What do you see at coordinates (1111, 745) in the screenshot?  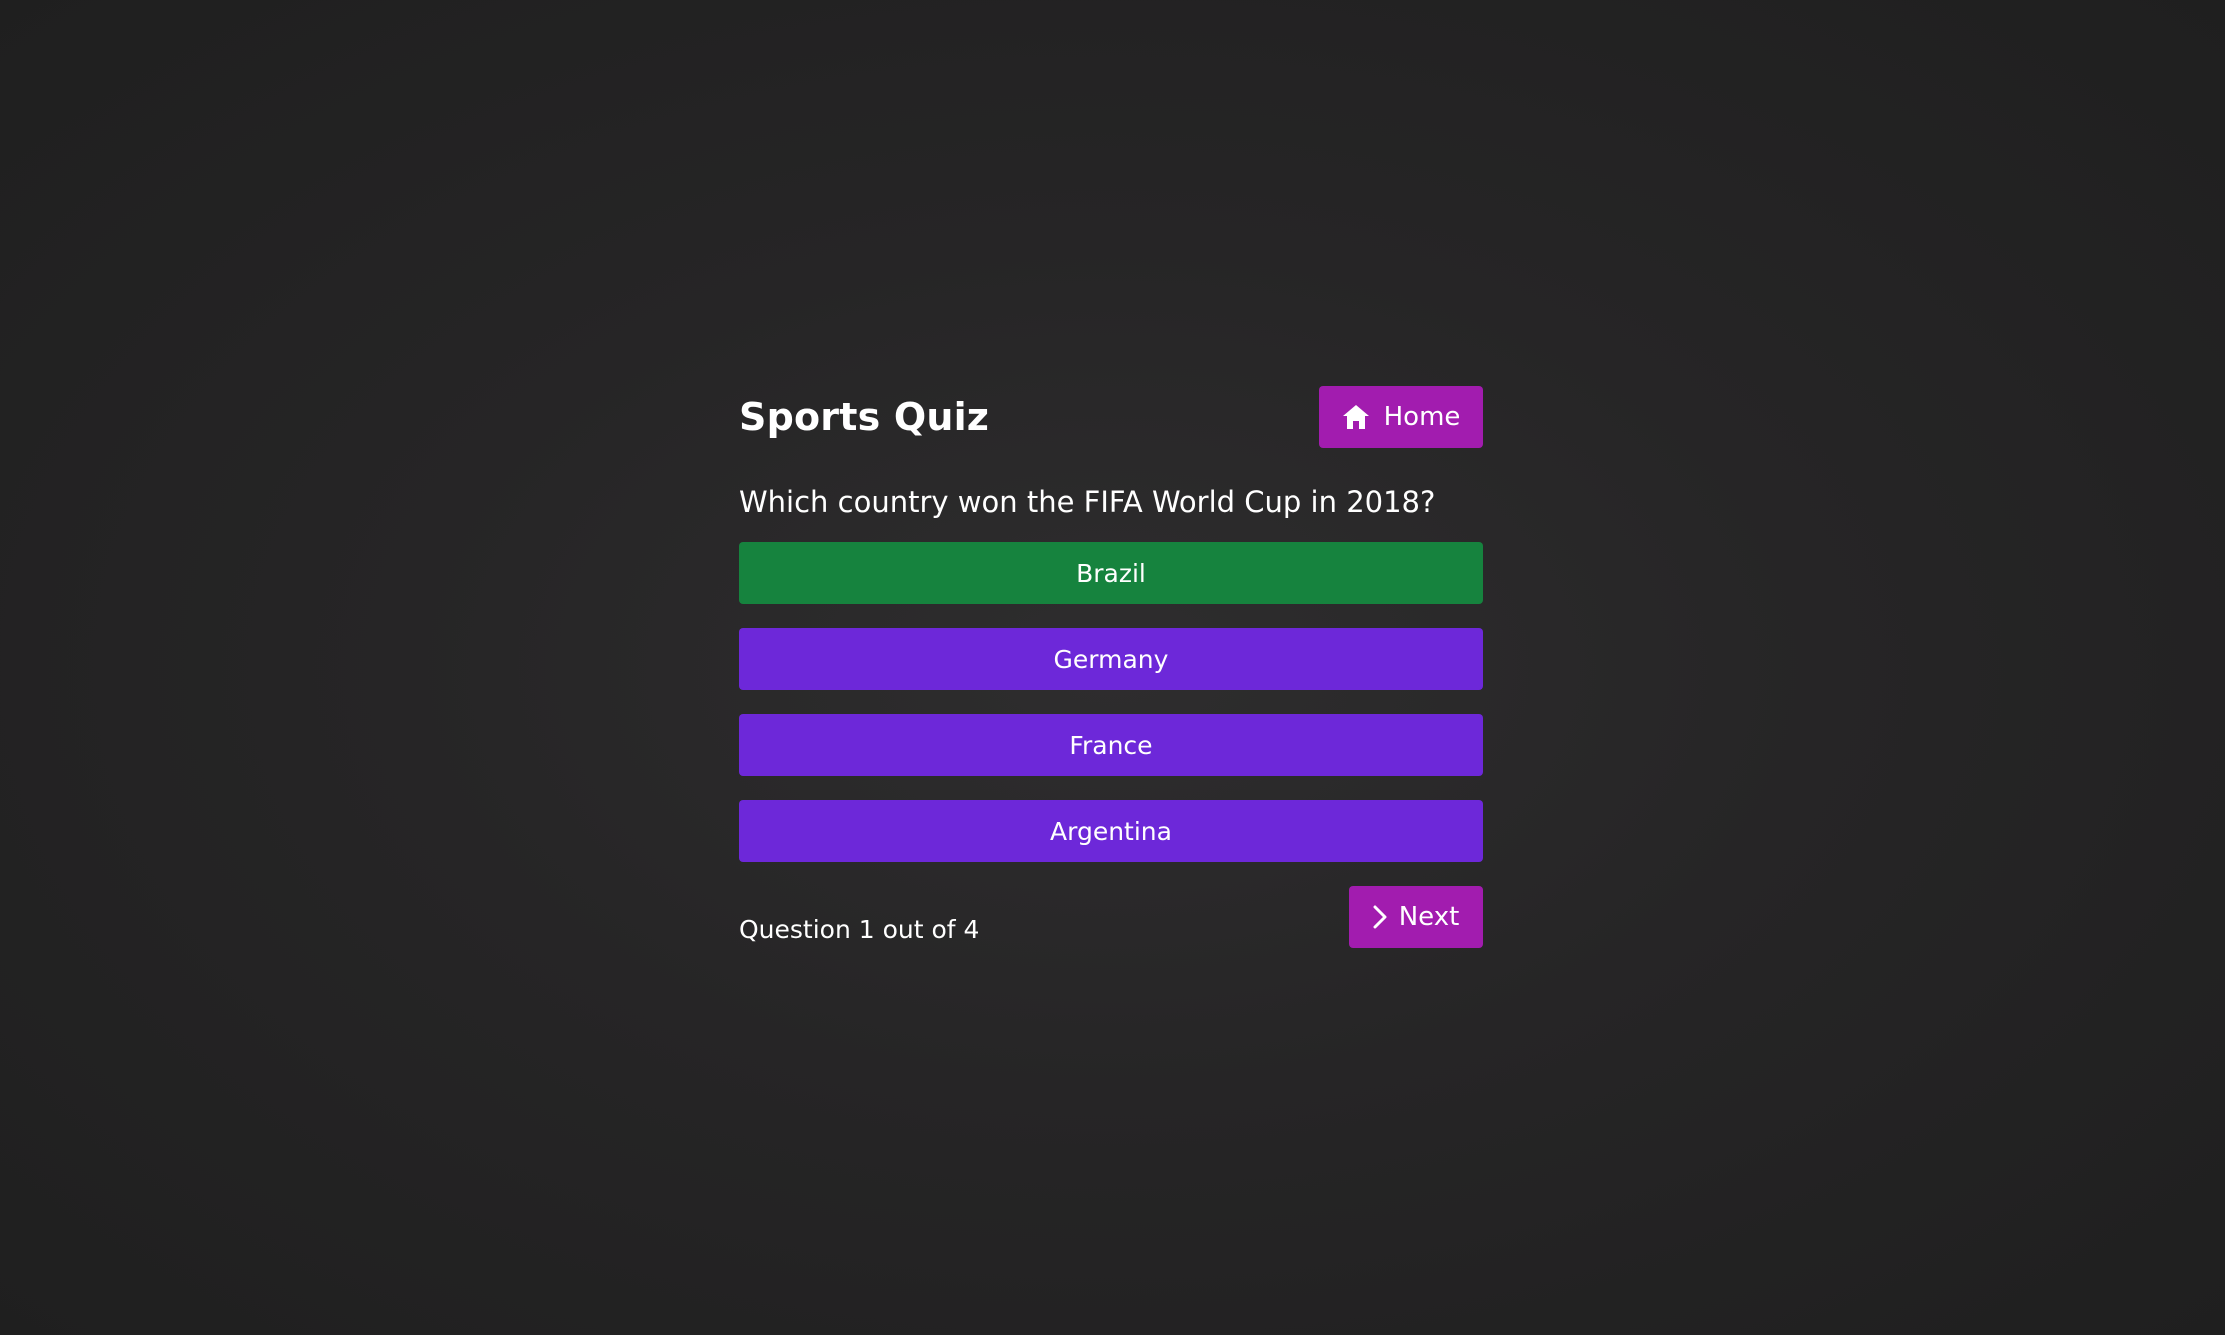 I see `answer-option-france: France` at bounding box center [1111, 745].